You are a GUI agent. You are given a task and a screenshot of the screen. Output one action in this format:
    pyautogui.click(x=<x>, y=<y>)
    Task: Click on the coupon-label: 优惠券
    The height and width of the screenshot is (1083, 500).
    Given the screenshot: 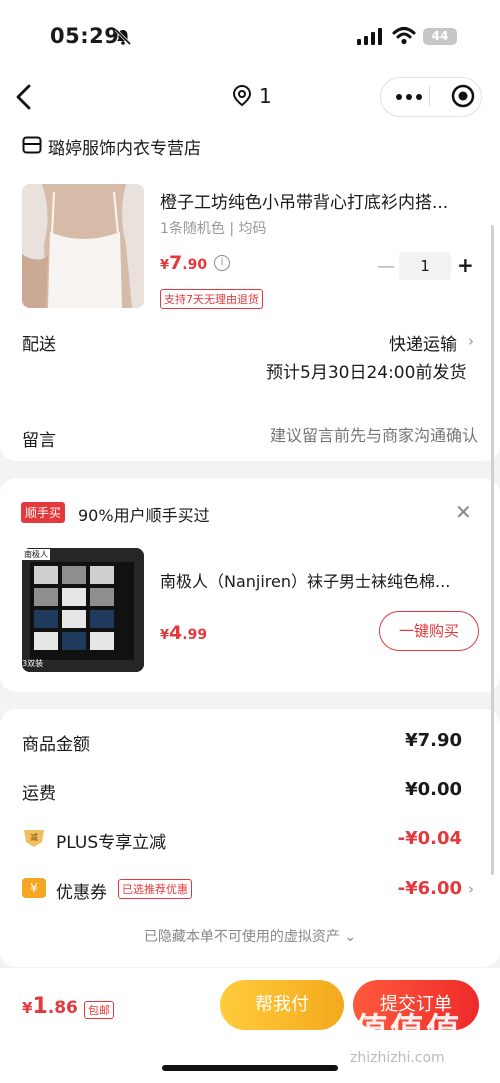 What is the action you would take?
    pyautogui.click(x=81, y=890)
    